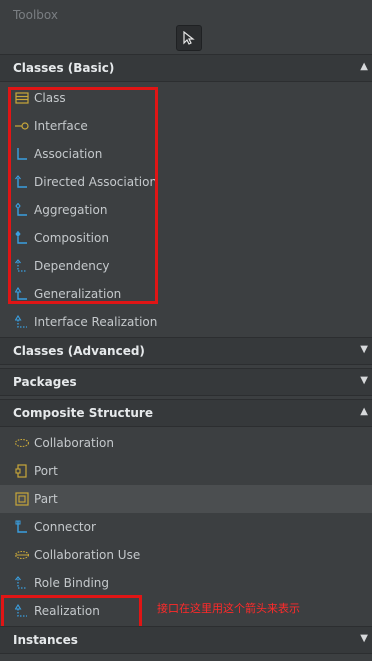 This screenshot has height=661, width=372. What do you see at coordinates (21, 471) in the screenshot?
I see `port-icon` at bounding box center [21, 471].